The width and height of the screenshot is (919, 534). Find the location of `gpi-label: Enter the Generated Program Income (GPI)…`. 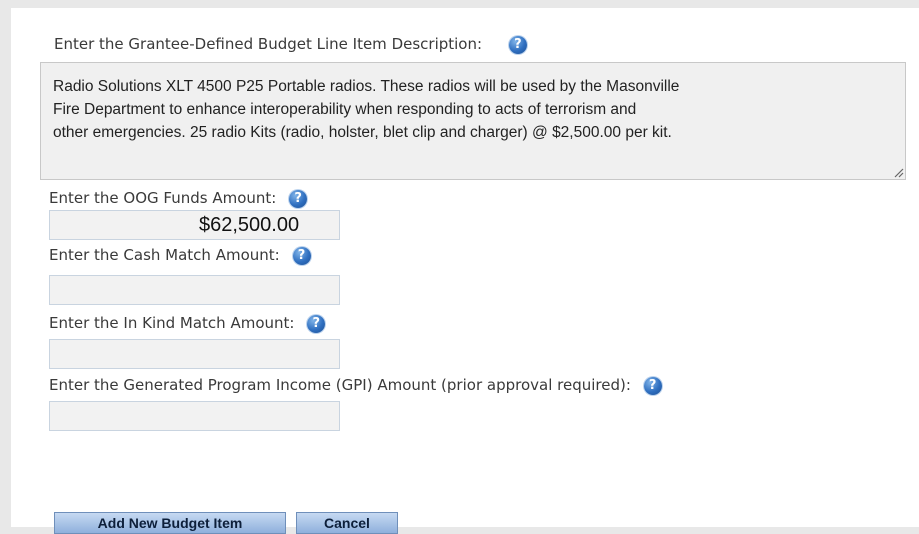

gpi-label: Enter the Generated Program Income (GPI)… is located at coordinates (340, 385).